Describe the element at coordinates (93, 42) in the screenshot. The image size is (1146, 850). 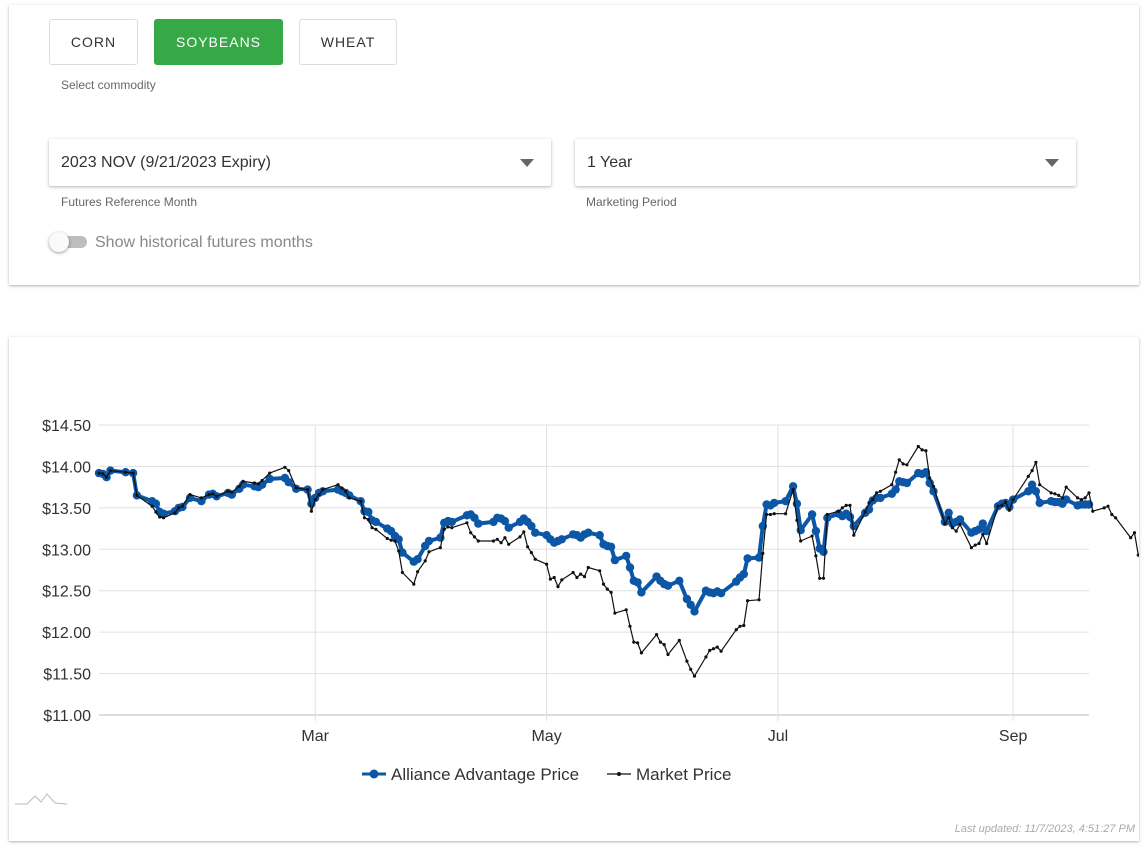
I see `corn-button: CORN` at that location.